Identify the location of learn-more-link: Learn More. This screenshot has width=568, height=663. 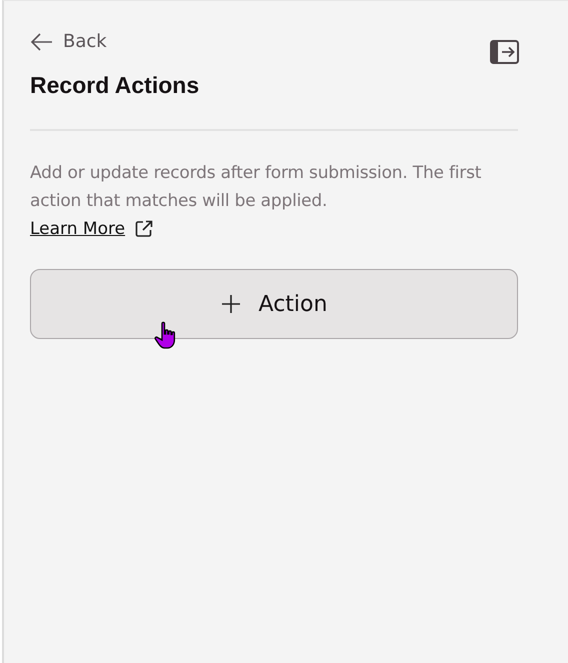
(92, 229).